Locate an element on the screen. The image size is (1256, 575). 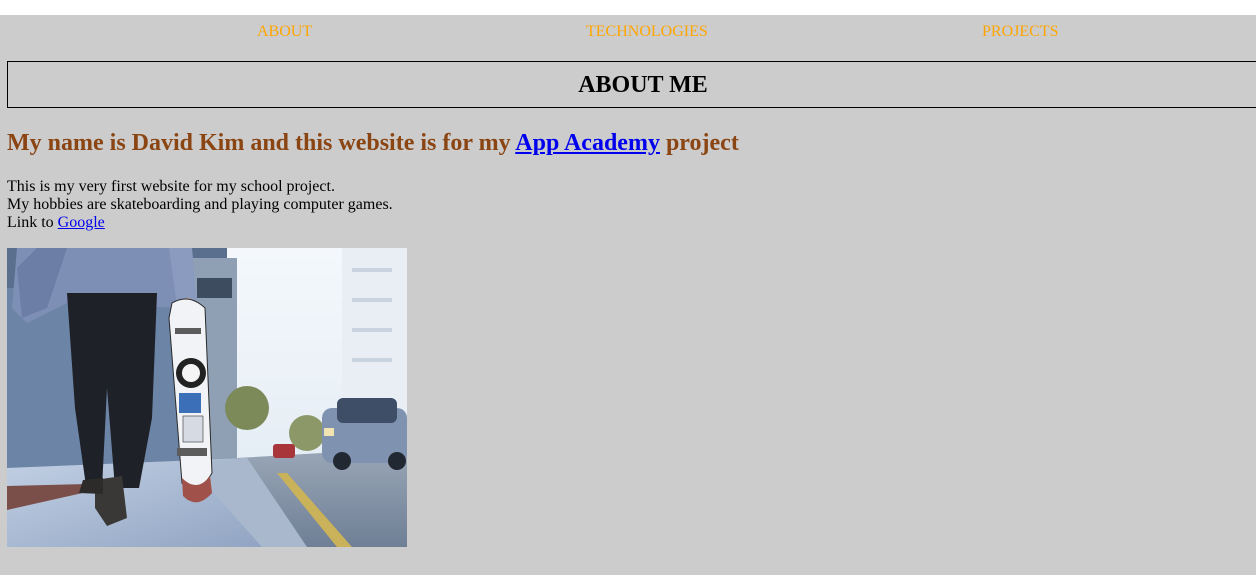
link-to-label: Link to is located at coordinates (30, 222).